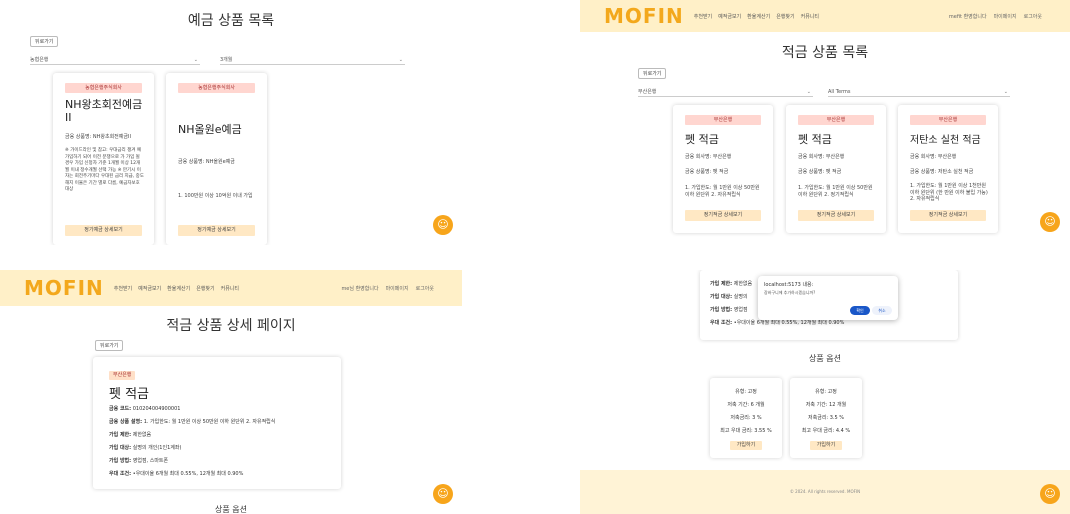 This screenshot has width=1070, height=514. Describe the element at coordinates (120, 474) in the screenshot. I see `detail-label: 우대 조건:` at that location.